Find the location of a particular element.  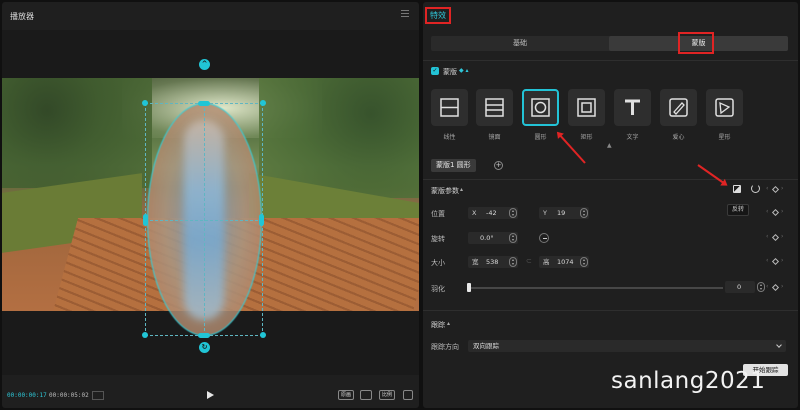

shape-star-button is located at coordinates (724, 107).